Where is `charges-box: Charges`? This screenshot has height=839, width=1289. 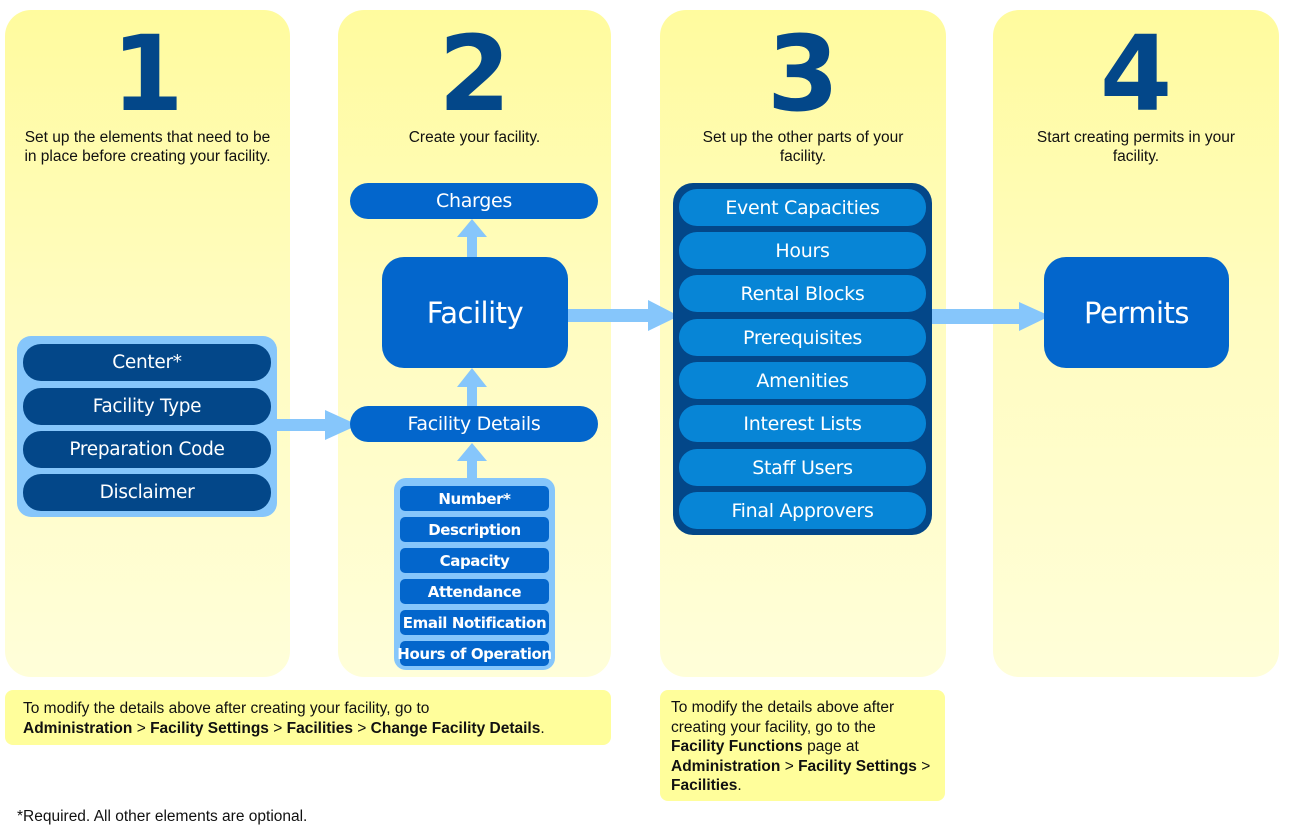 charges-box: Charges is located at coordinates (474, 201).